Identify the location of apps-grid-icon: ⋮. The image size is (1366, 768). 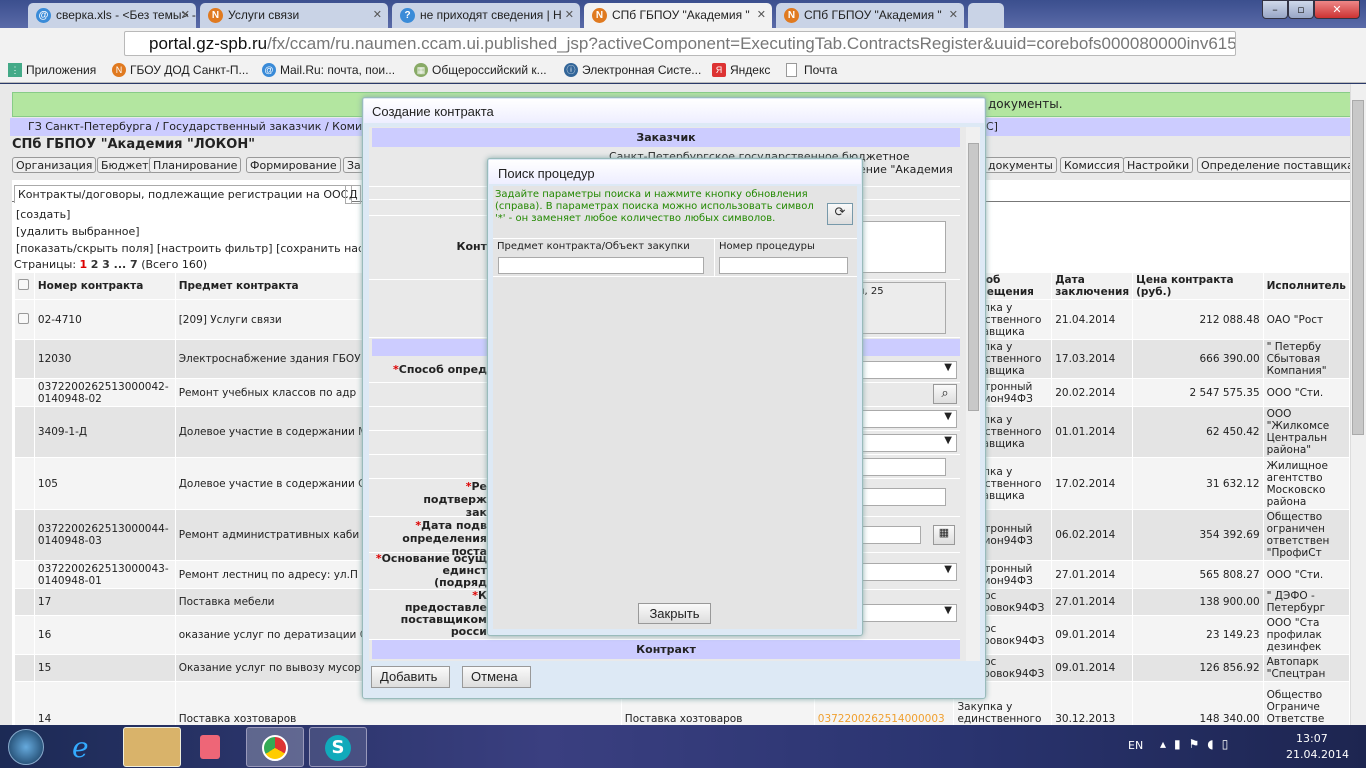
(15, 70).